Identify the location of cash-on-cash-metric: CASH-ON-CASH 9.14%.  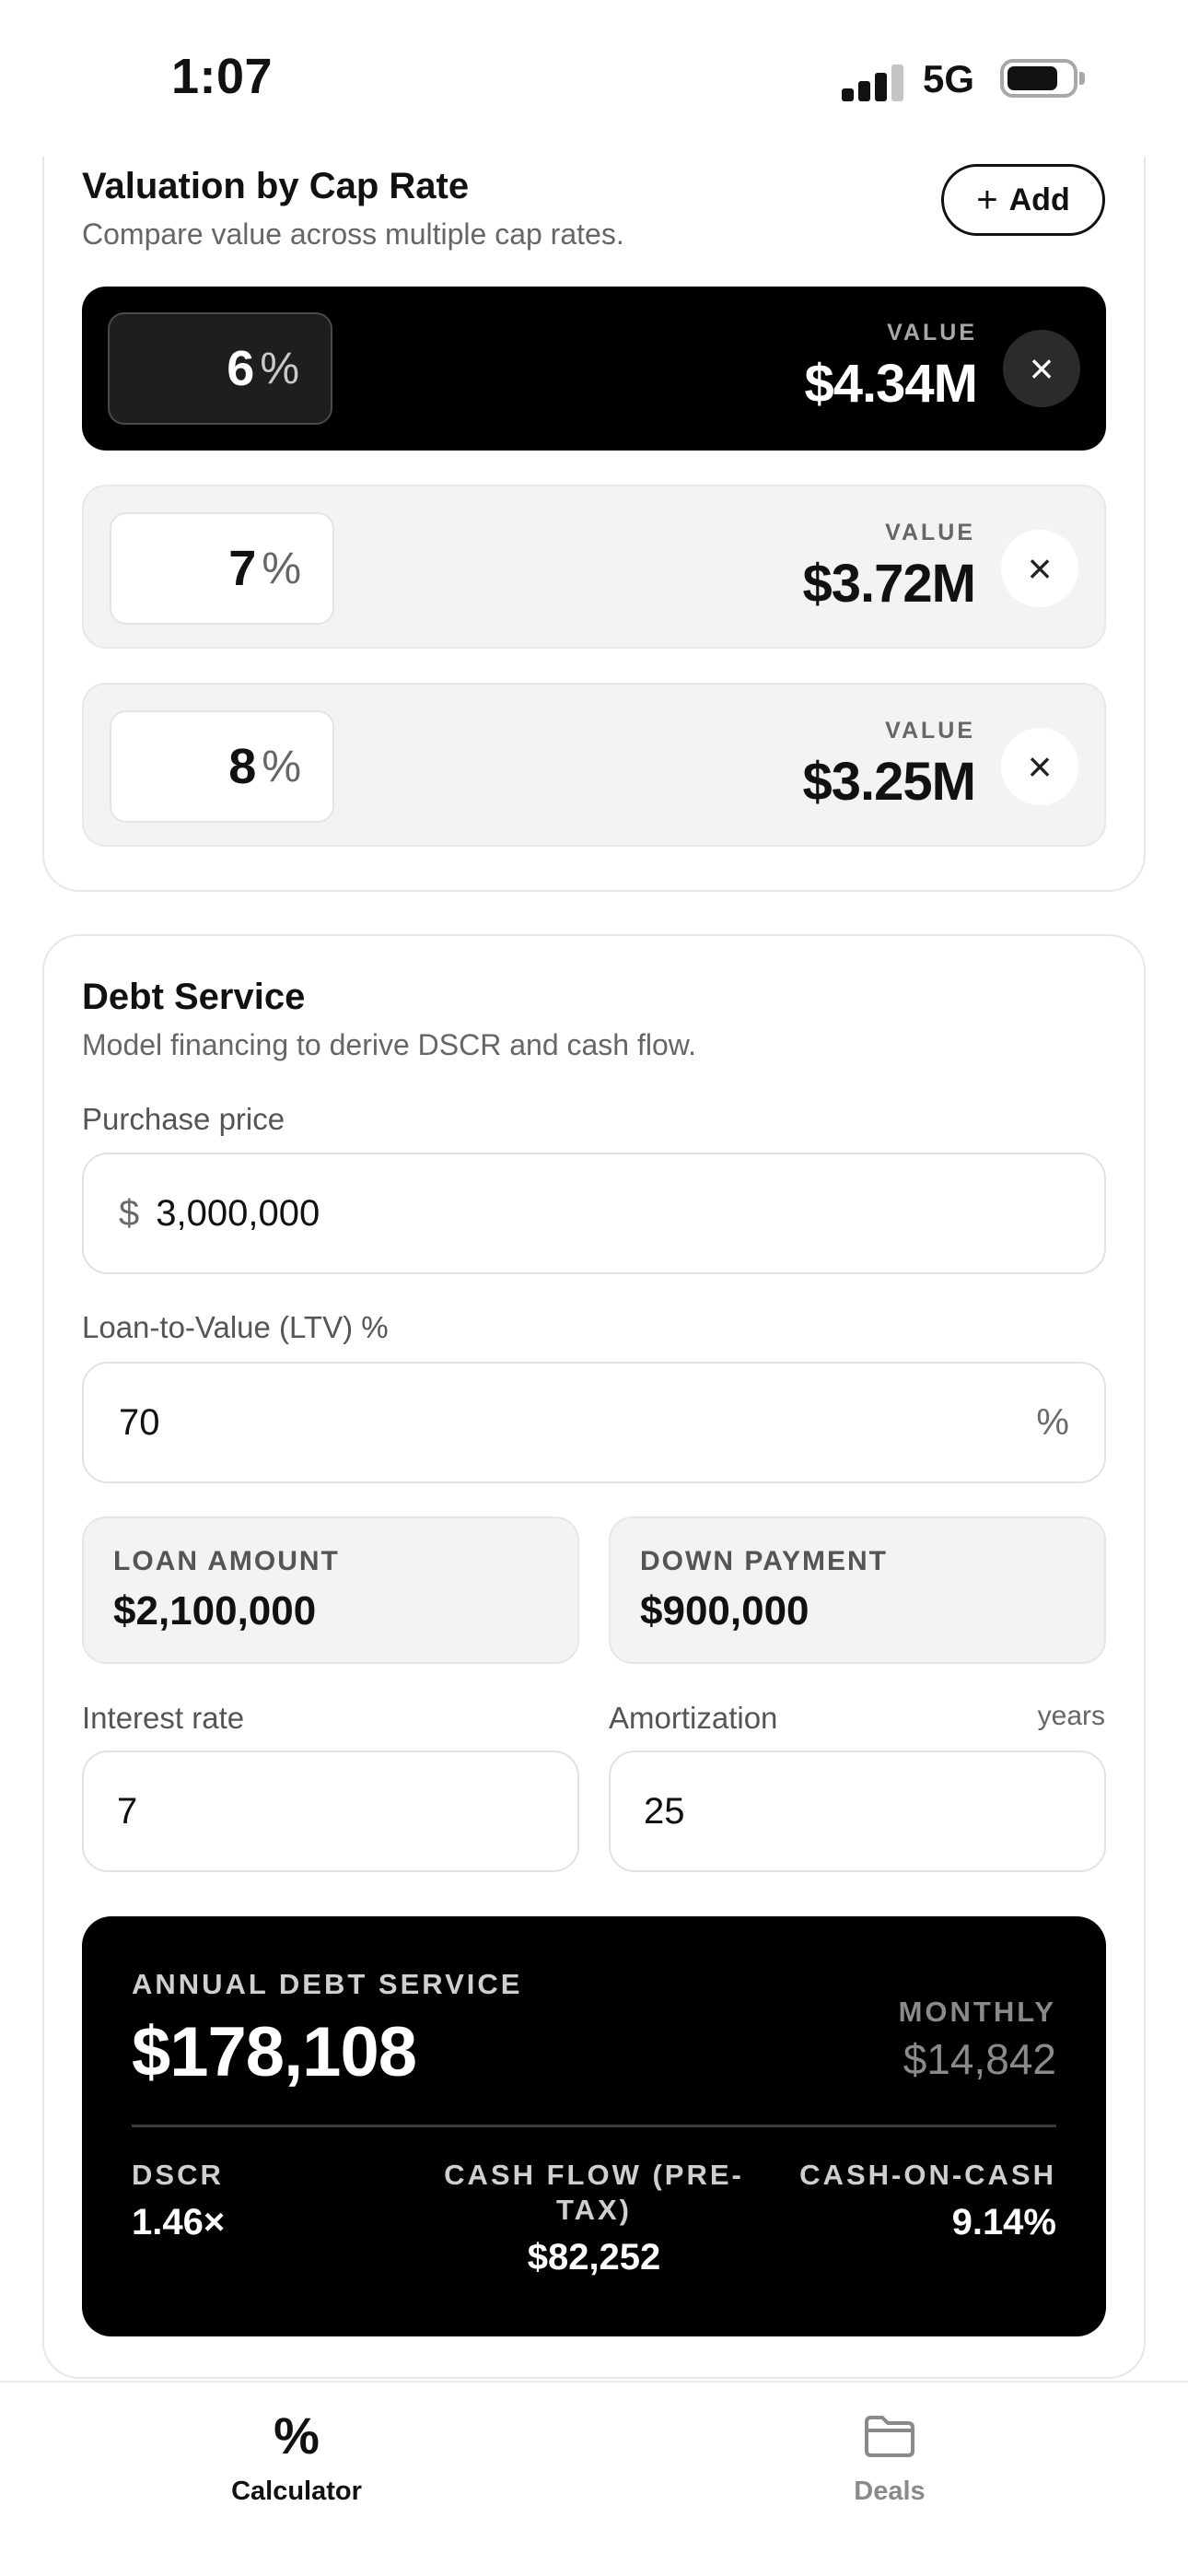
(927, 2200).